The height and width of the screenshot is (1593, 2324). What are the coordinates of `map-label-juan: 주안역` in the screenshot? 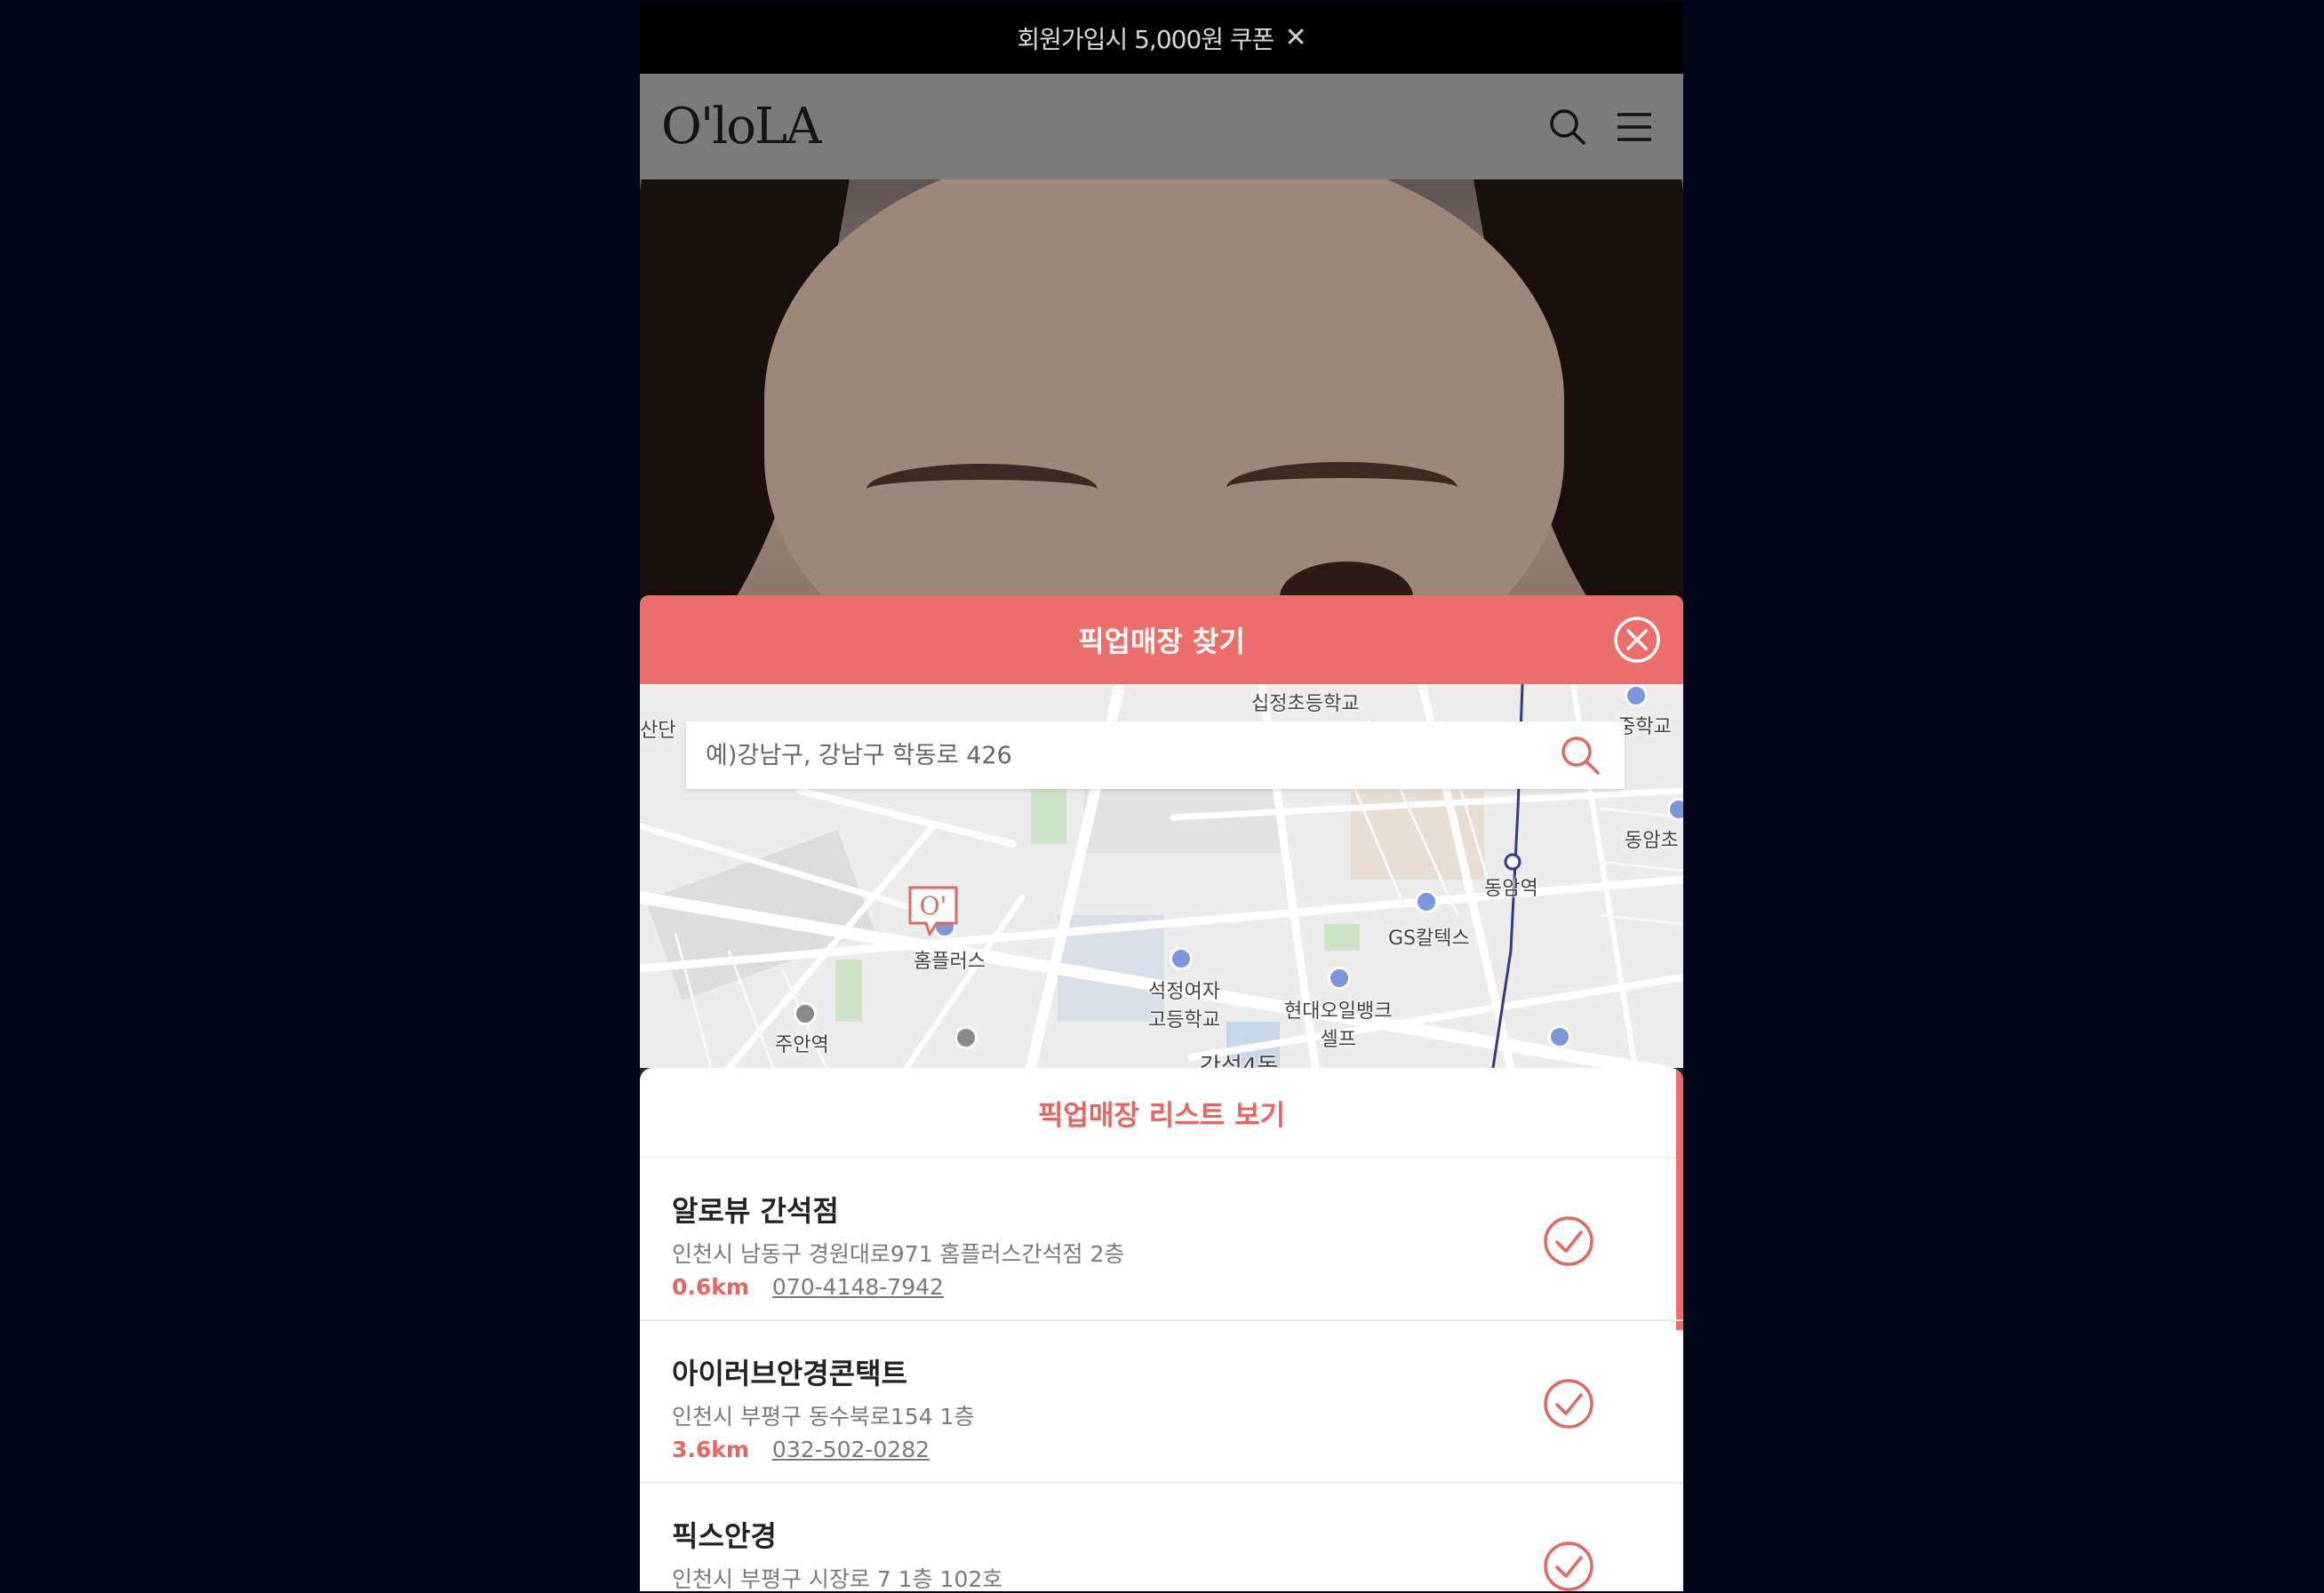 It's located at (802, 1045).